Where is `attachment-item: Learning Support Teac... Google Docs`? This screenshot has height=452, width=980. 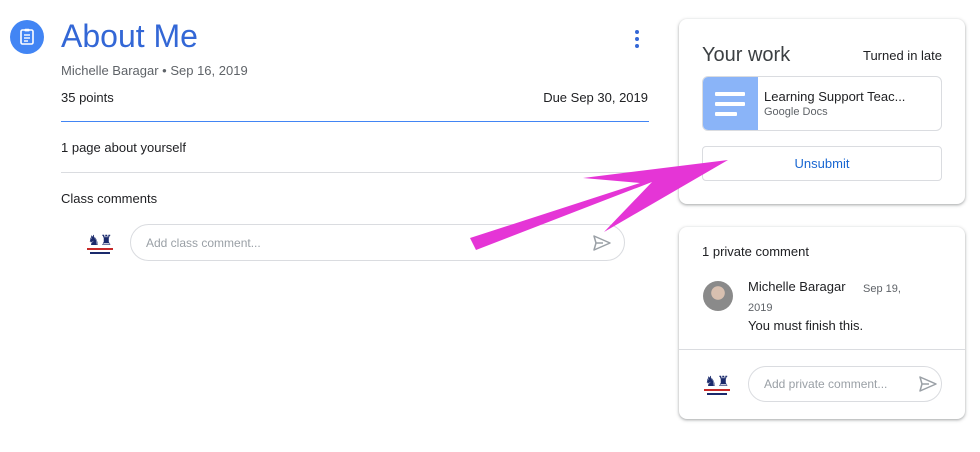
attachment-item: Learning Support Teac... Google Docs is located at coordinates (822, 103).